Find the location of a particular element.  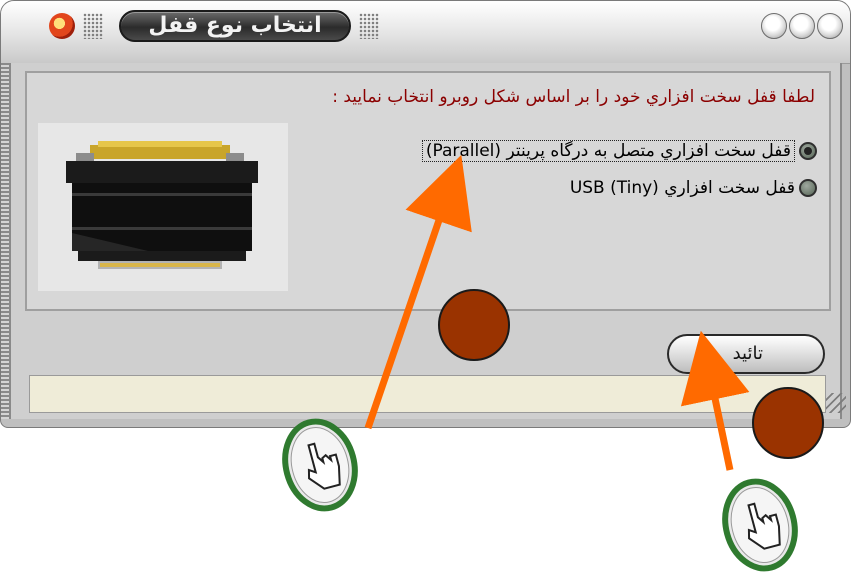

confirm-button: تائيد is located at coordinates (746, 354).